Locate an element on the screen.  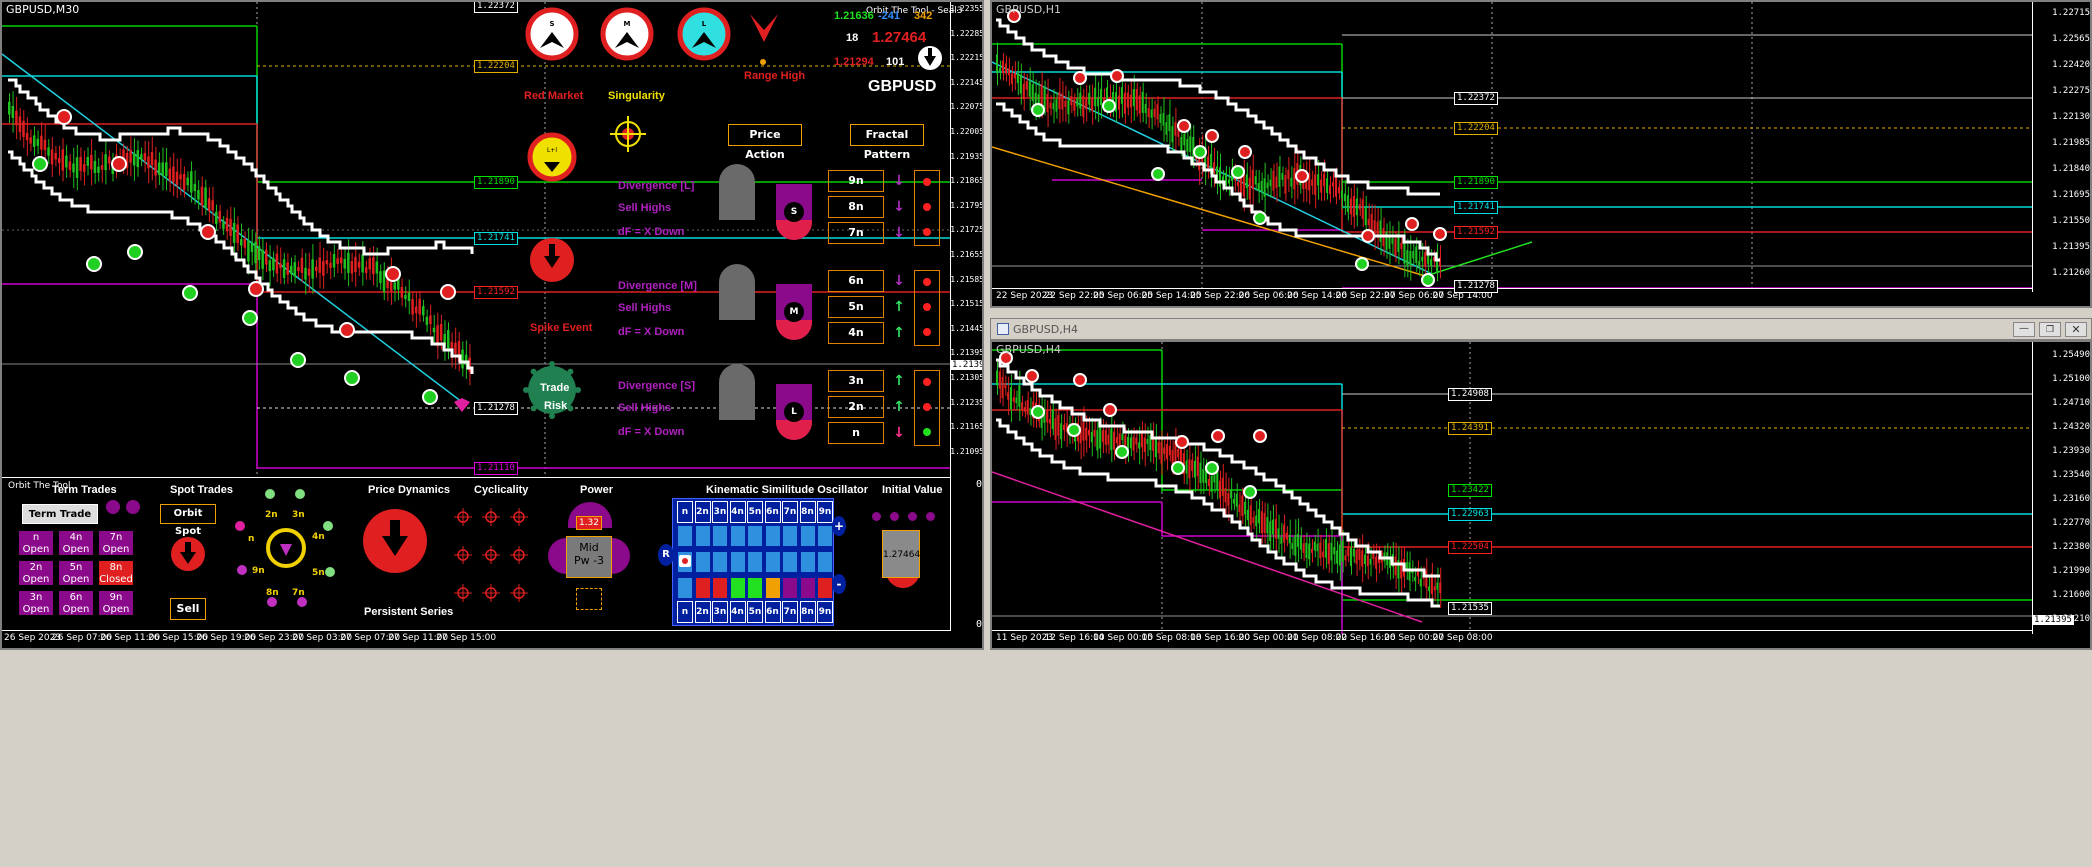
term-trade-button: 7n Open is located at coordinates (116, 543).